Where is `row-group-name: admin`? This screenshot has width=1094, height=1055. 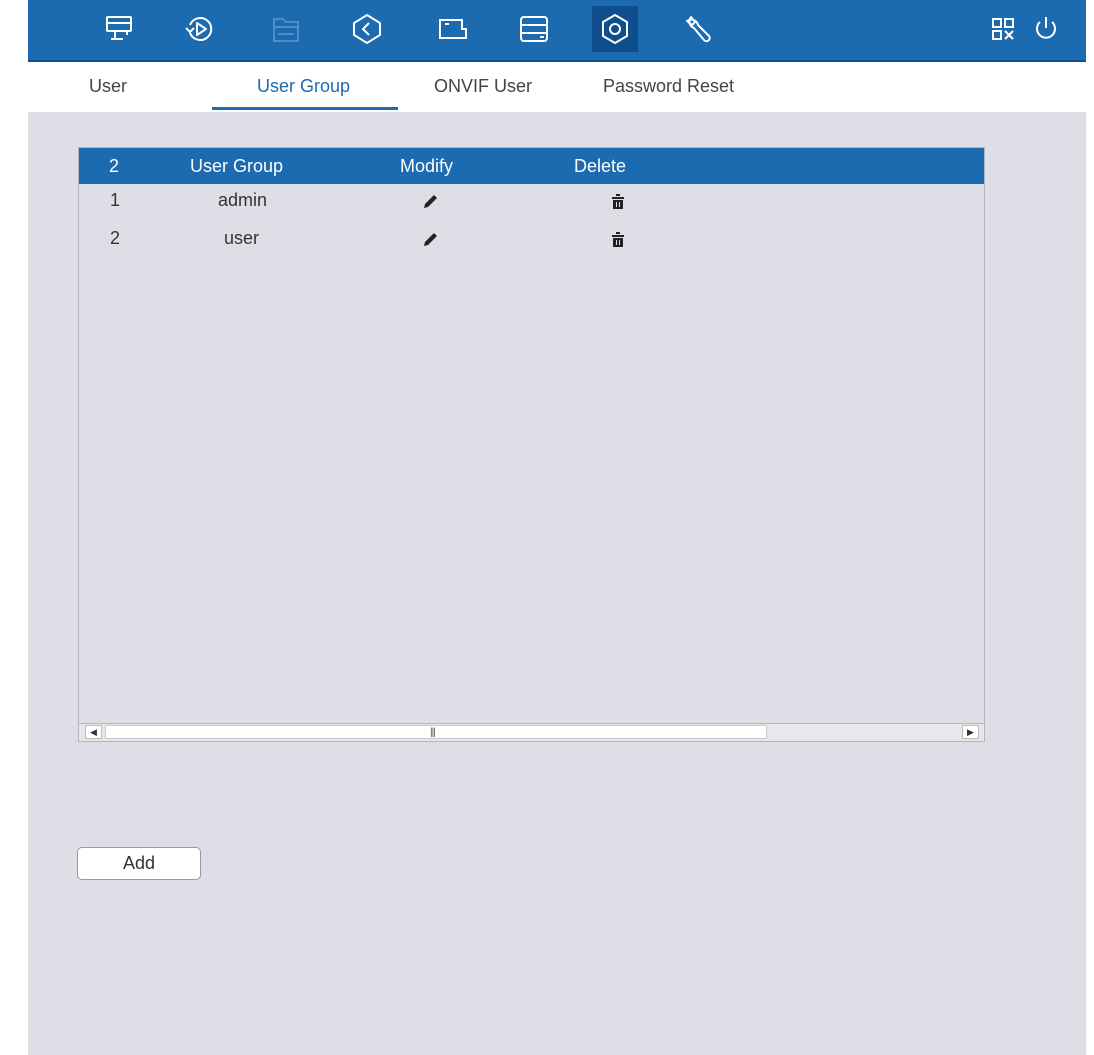
row-group-name: admin is located at coordinates (243, 200).